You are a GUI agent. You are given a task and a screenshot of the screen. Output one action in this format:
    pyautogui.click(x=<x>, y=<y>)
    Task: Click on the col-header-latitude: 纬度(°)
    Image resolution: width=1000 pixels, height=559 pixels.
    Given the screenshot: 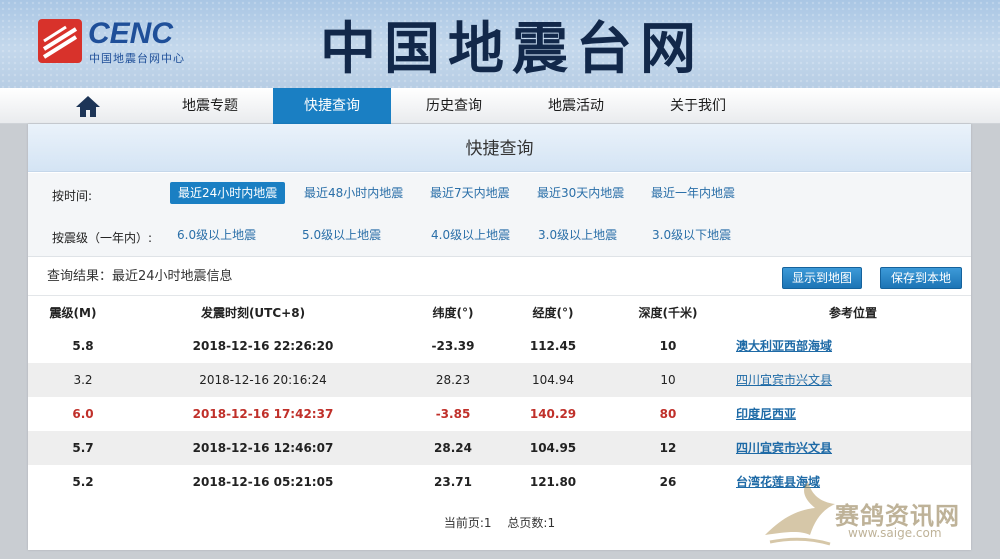 What is the action you would take?
    pyautogui.click(x=453, y=313)
    